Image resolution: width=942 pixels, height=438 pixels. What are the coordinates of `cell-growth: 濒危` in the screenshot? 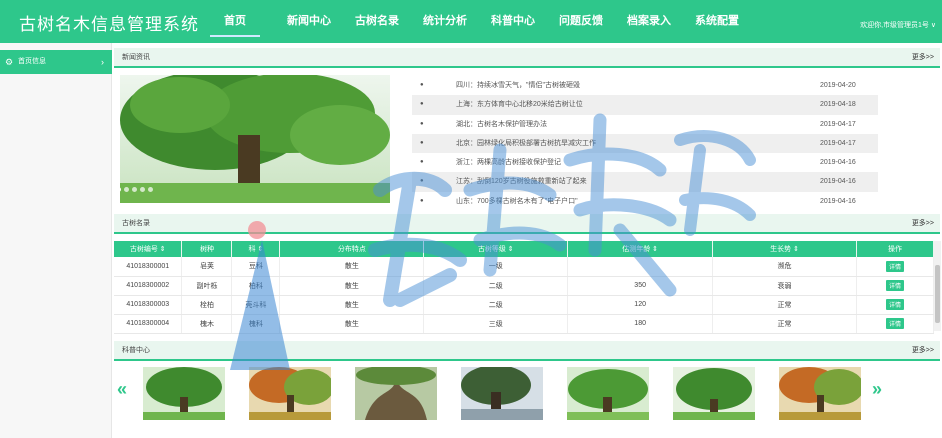 It's located at (784, 267).